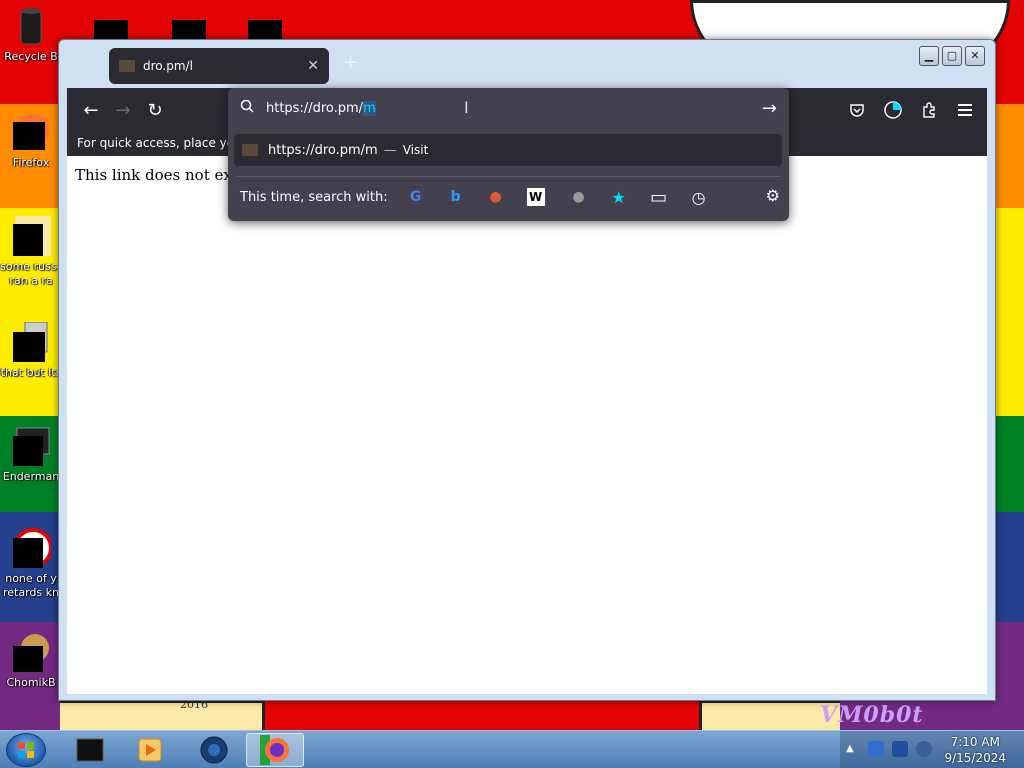  Describe the element at coordinates (659, 197) in the screenshot. I see `tabs-icon: ▭` at that location.